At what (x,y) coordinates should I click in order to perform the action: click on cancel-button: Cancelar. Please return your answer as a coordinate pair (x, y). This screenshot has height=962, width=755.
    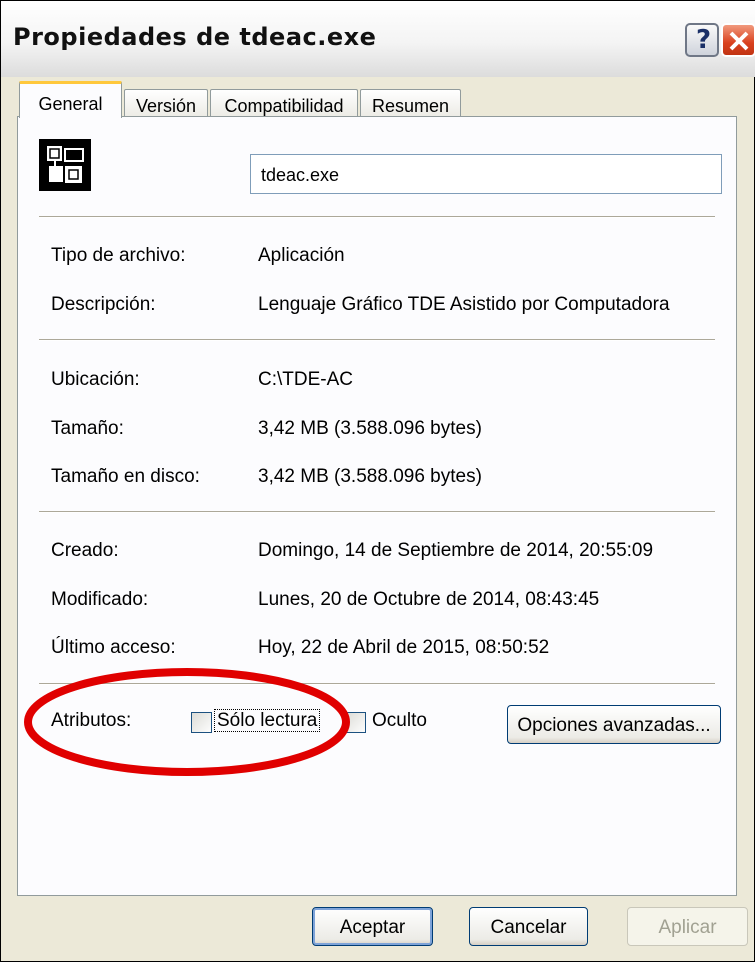
    Looking at the image, I should click on (528, 926).